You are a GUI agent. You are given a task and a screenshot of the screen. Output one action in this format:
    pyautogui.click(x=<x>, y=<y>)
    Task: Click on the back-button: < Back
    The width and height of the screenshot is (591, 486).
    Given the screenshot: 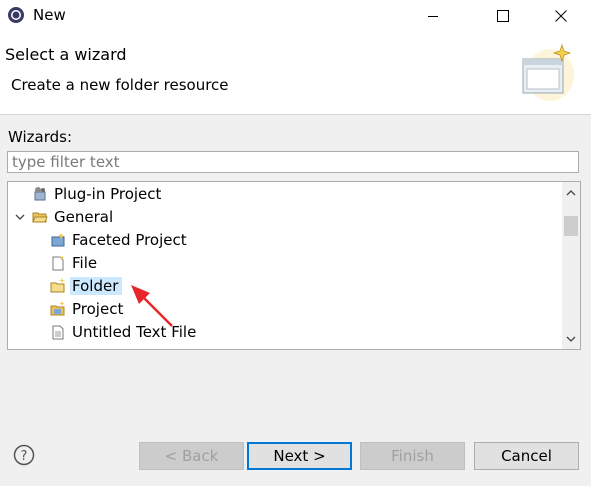 What is the action you would take?
    pyautogui.click(x=191, y=456)
    